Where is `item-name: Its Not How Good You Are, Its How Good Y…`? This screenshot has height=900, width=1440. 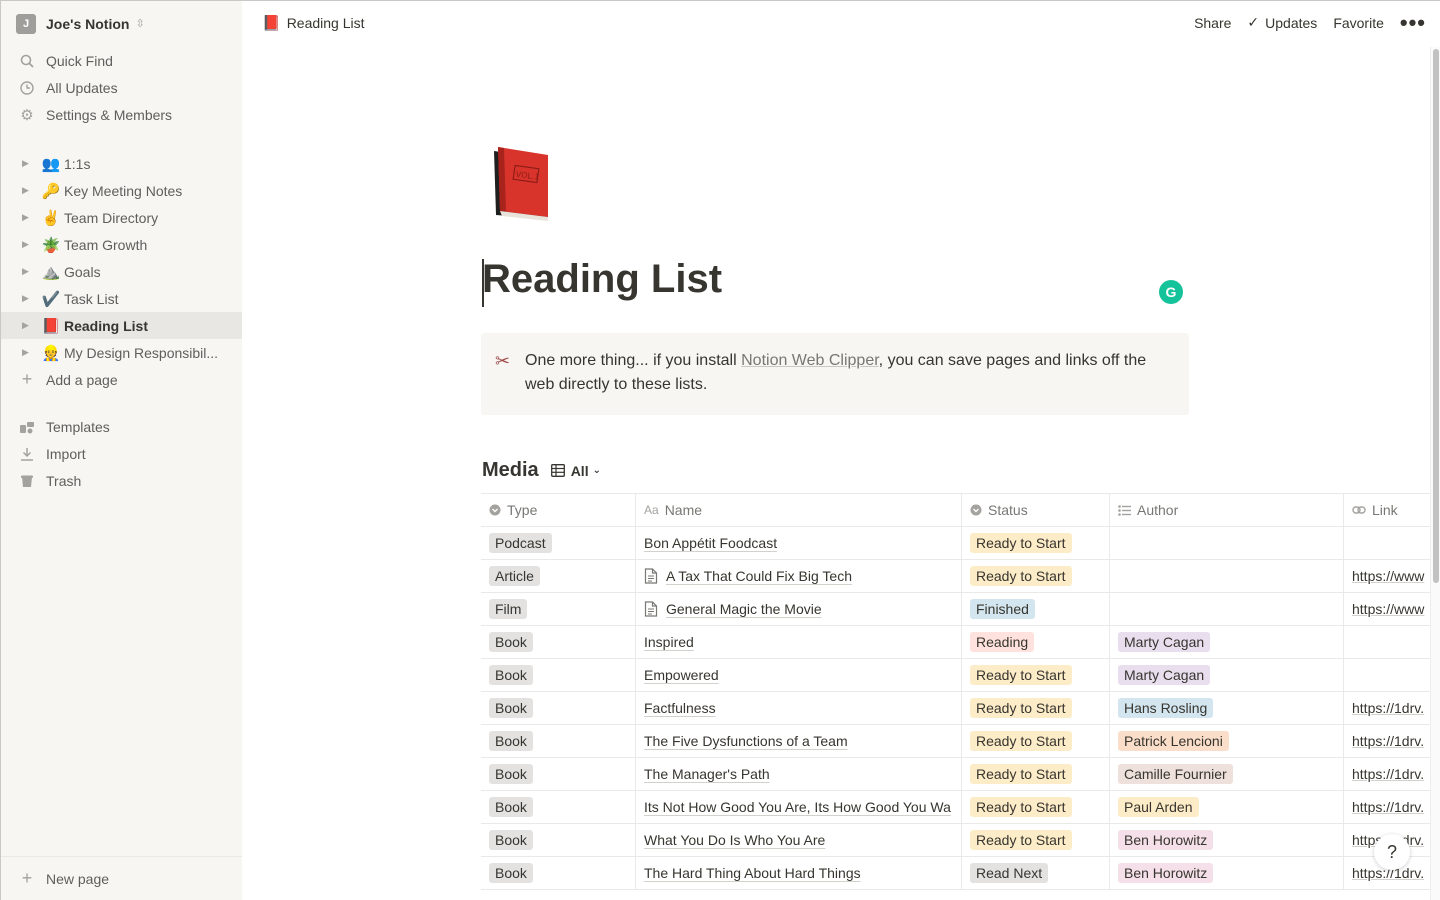 item-name: Its Not How Good You Are, Its How Good Y… is located at coordinates (797, 807).